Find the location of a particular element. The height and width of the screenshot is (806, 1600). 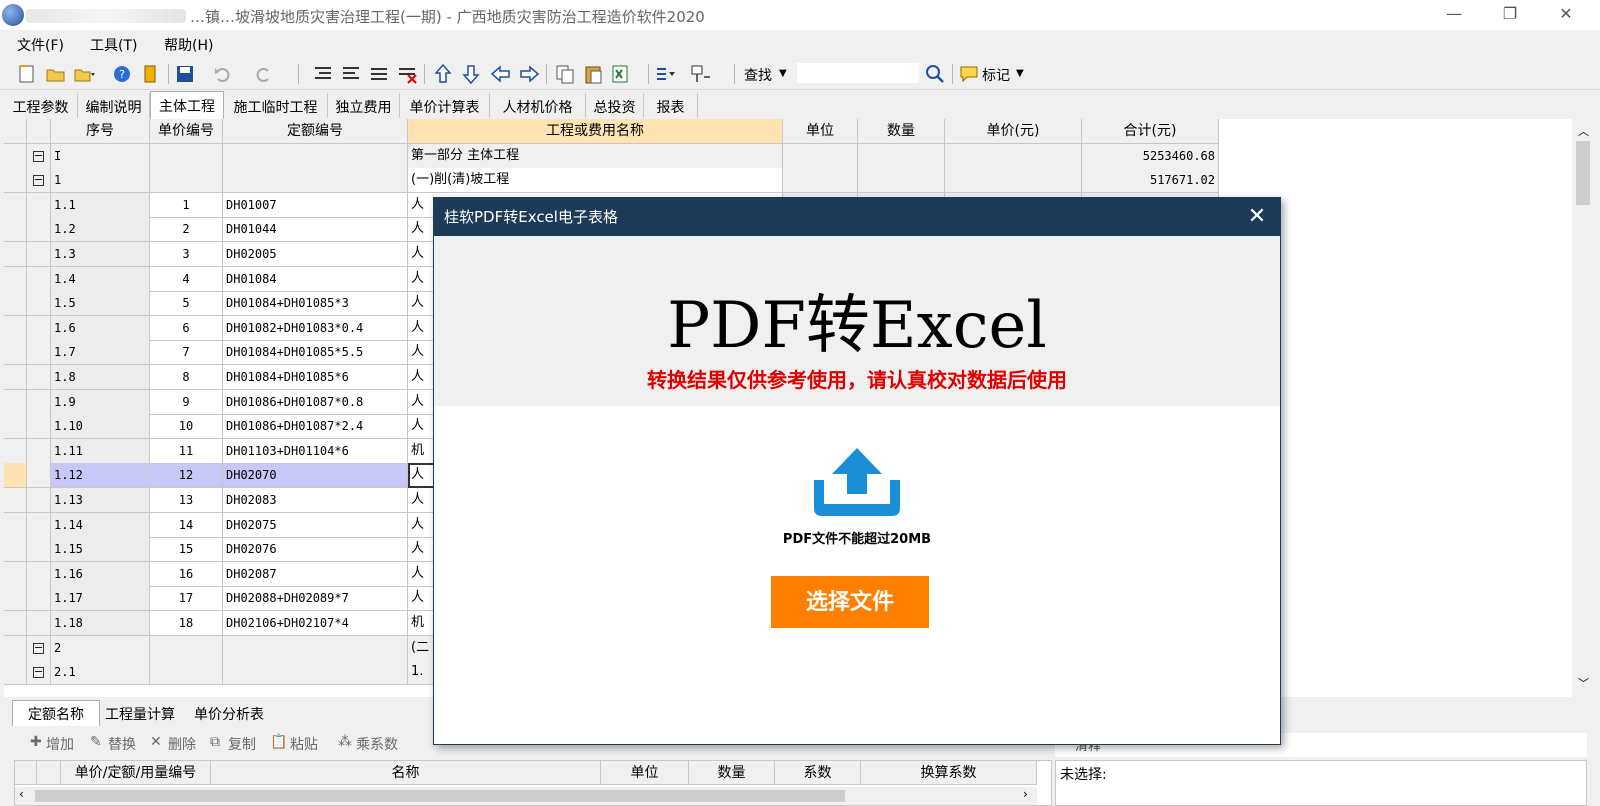

new-file-icon is located at coordinates (27, 74).